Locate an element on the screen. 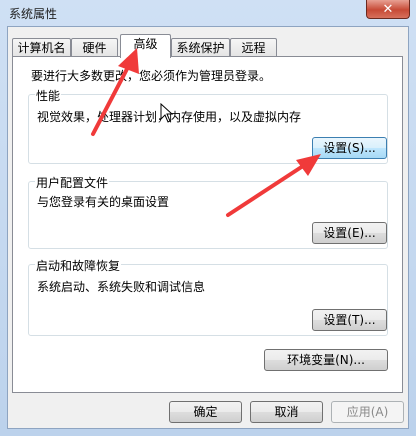  tab-advanced: 高级 is located at coordinates (145, 46).